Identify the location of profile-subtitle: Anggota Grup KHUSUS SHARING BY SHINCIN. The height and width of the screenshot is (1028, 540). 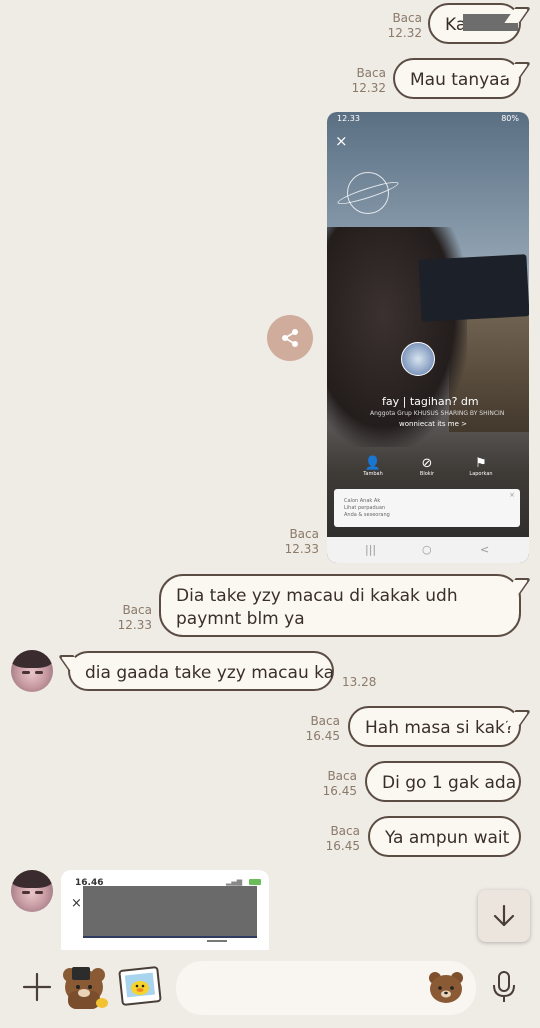
(437, 413).